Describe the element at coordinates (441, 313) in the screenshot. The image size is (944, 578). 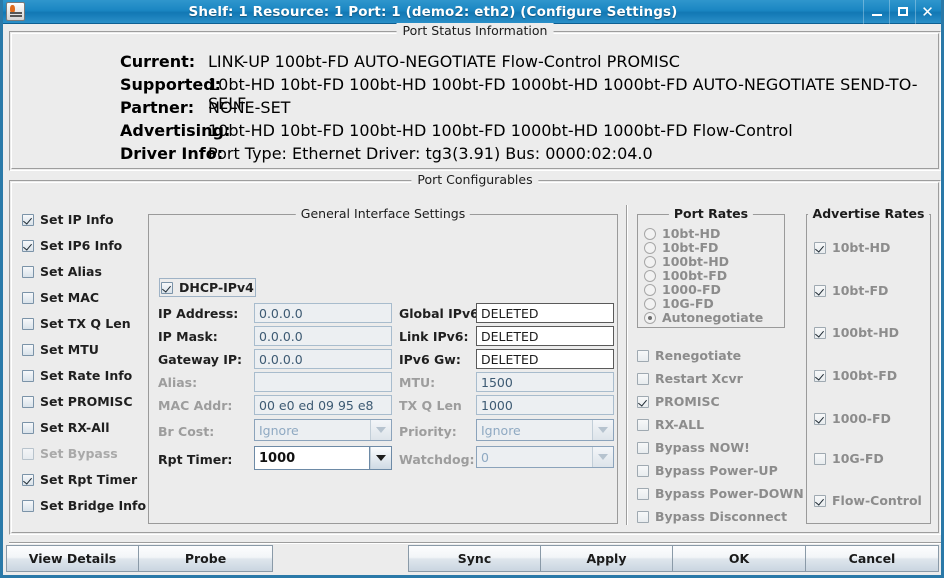
I see `label-global-ipv6: Global IPv6:` at that location.